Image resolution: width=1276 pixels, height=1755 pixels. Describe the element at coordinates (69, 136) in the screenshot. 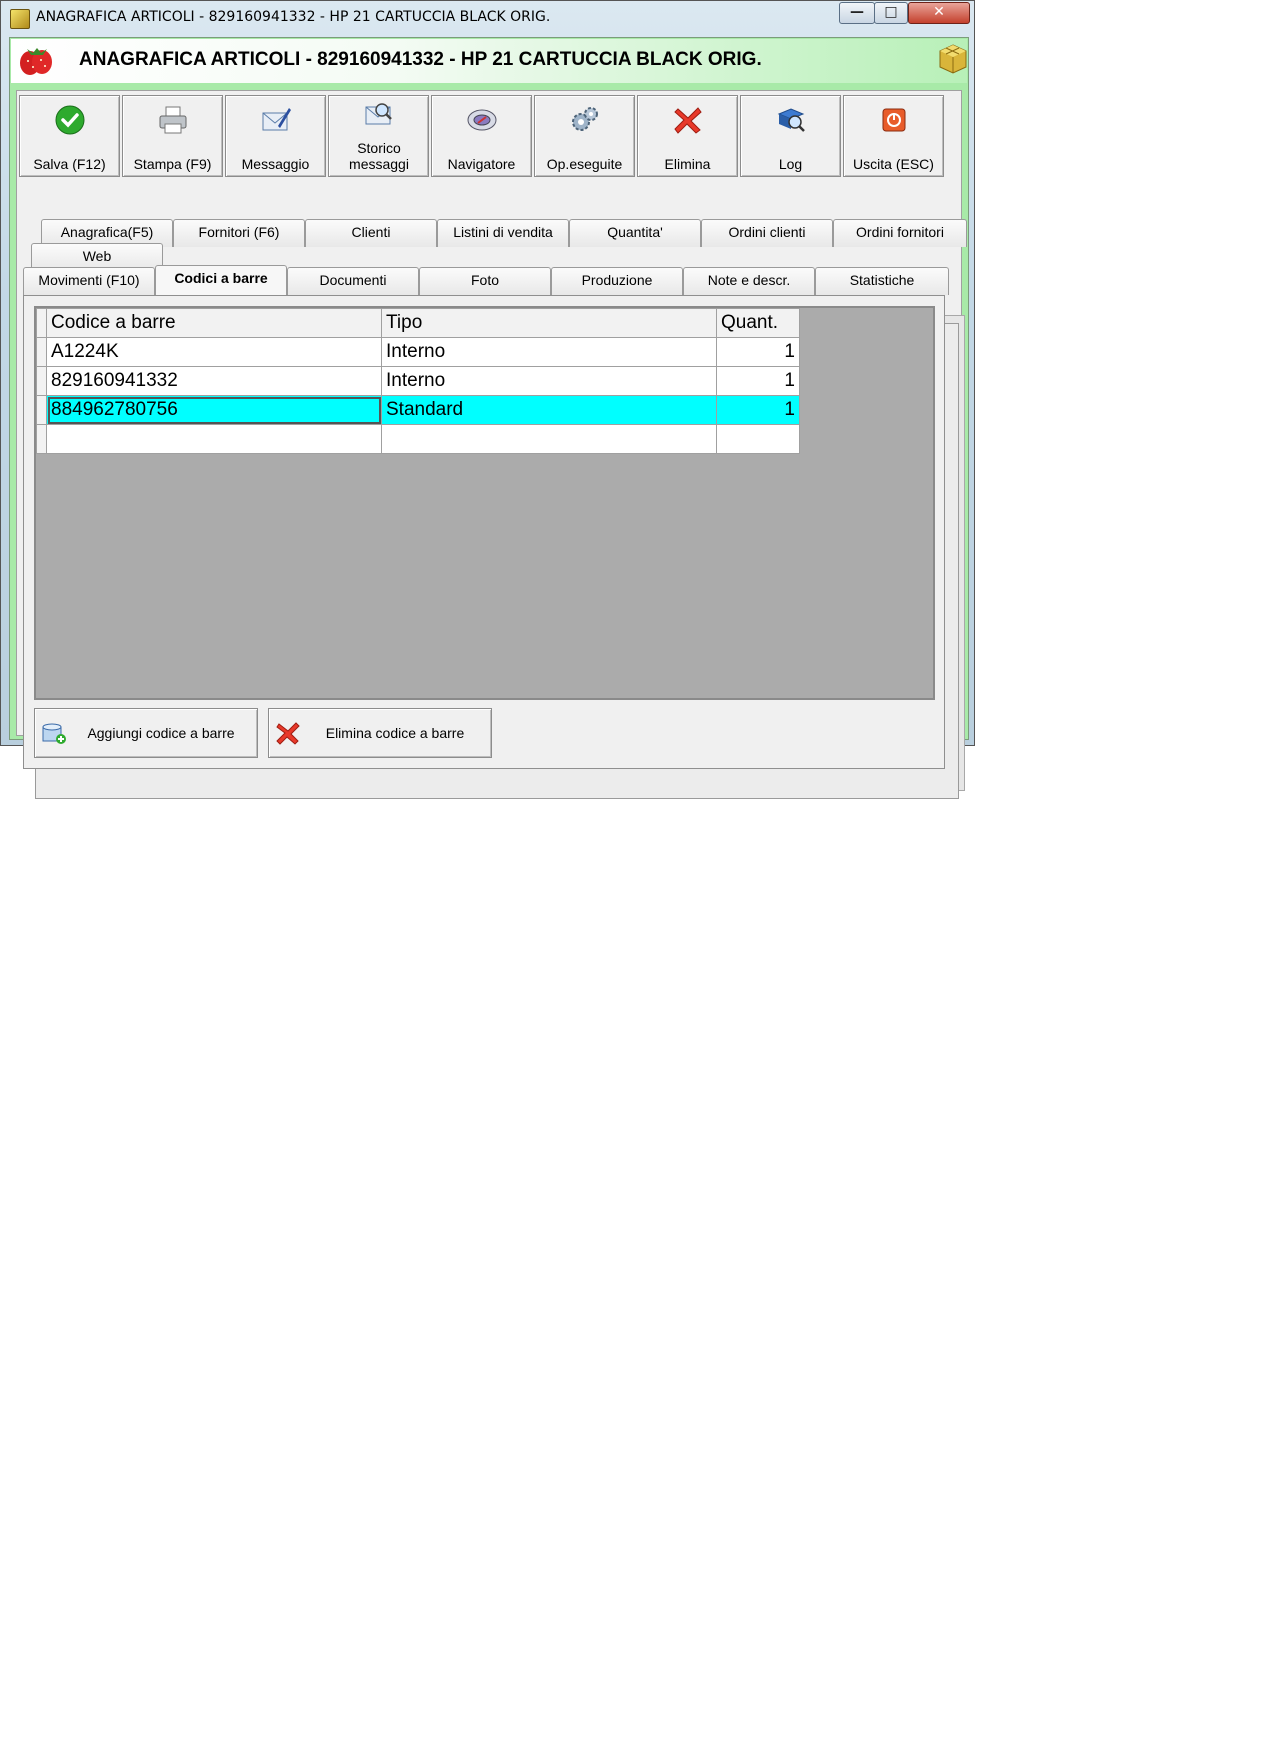

I see `save-button: Salva (F12)` at that location.